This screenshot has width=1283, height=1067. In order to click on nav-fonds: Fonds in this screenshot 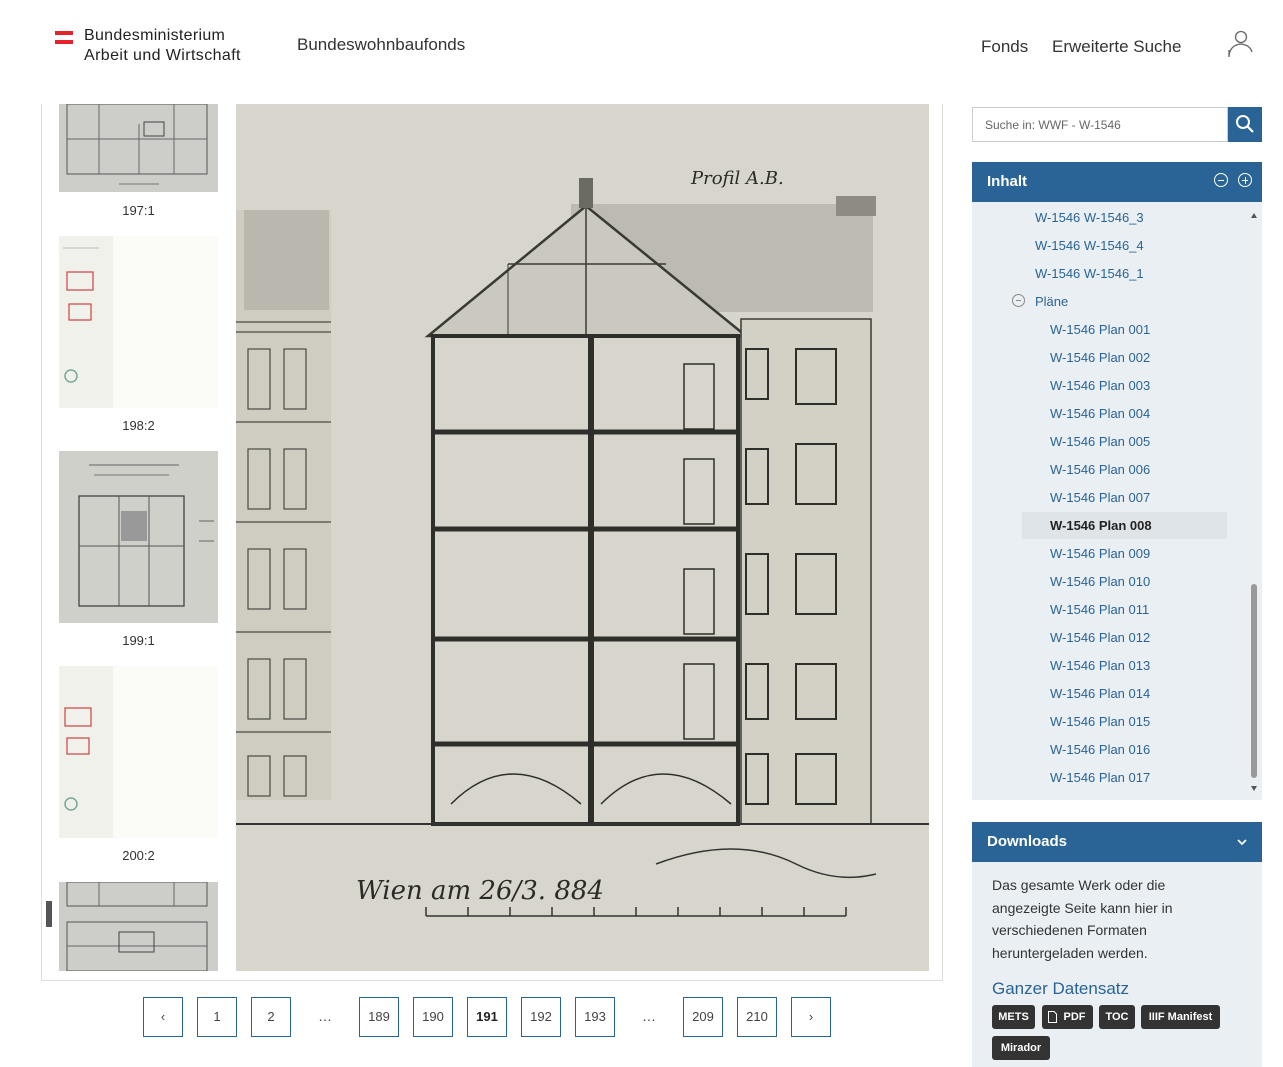, I will do `click(1004, 47)`.